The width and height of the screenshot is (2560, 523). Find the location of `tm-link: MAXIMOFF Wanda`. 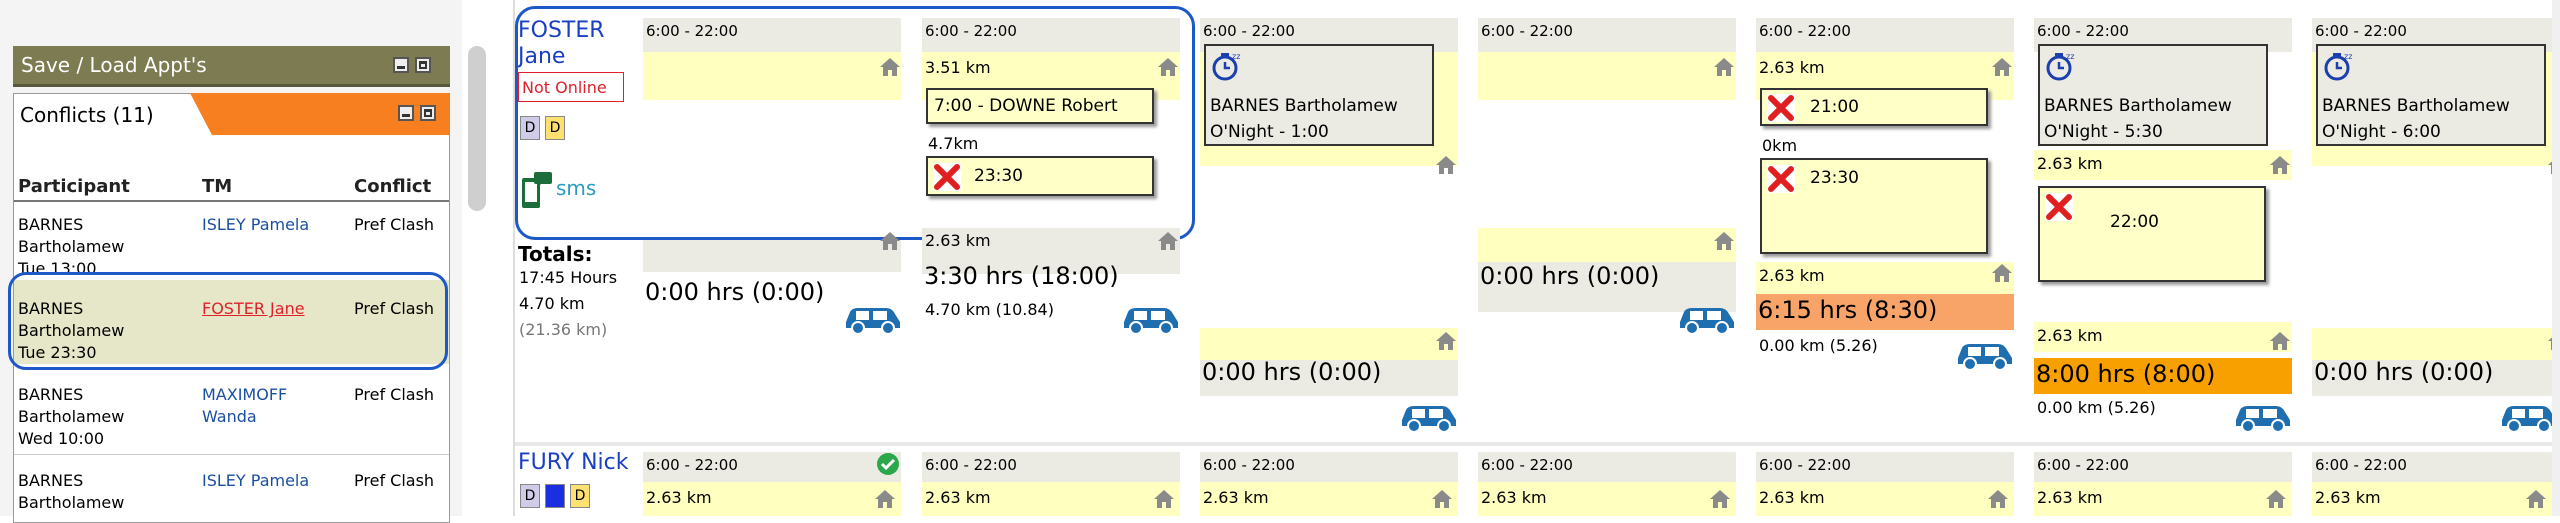

tm-link: MAXIMOFF Wanda is located at coordinates (277, 406).